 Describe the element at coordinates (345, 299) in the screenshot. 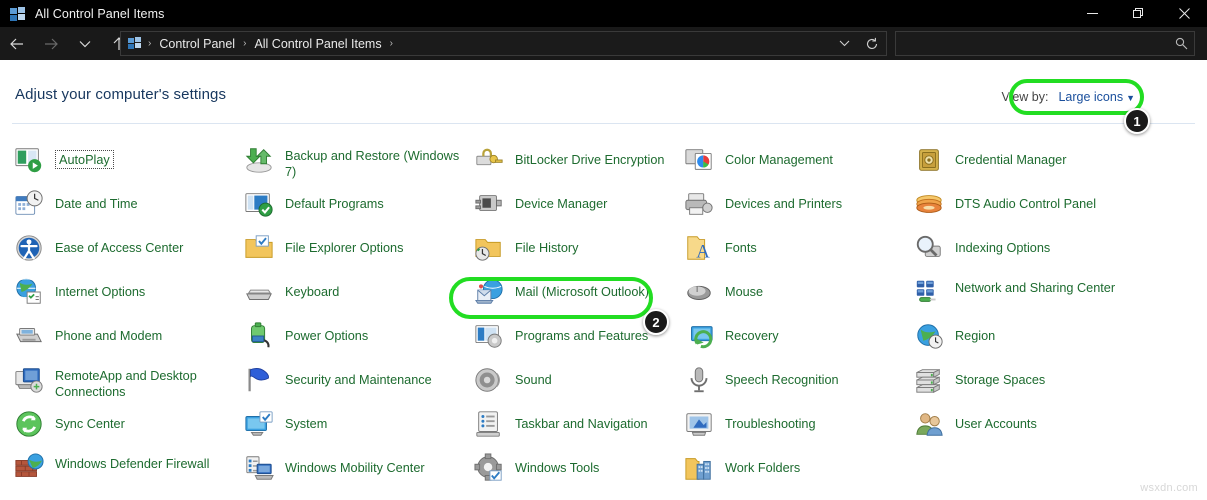

I see `control-panel-item-keyboard: Keyboard` at that location.